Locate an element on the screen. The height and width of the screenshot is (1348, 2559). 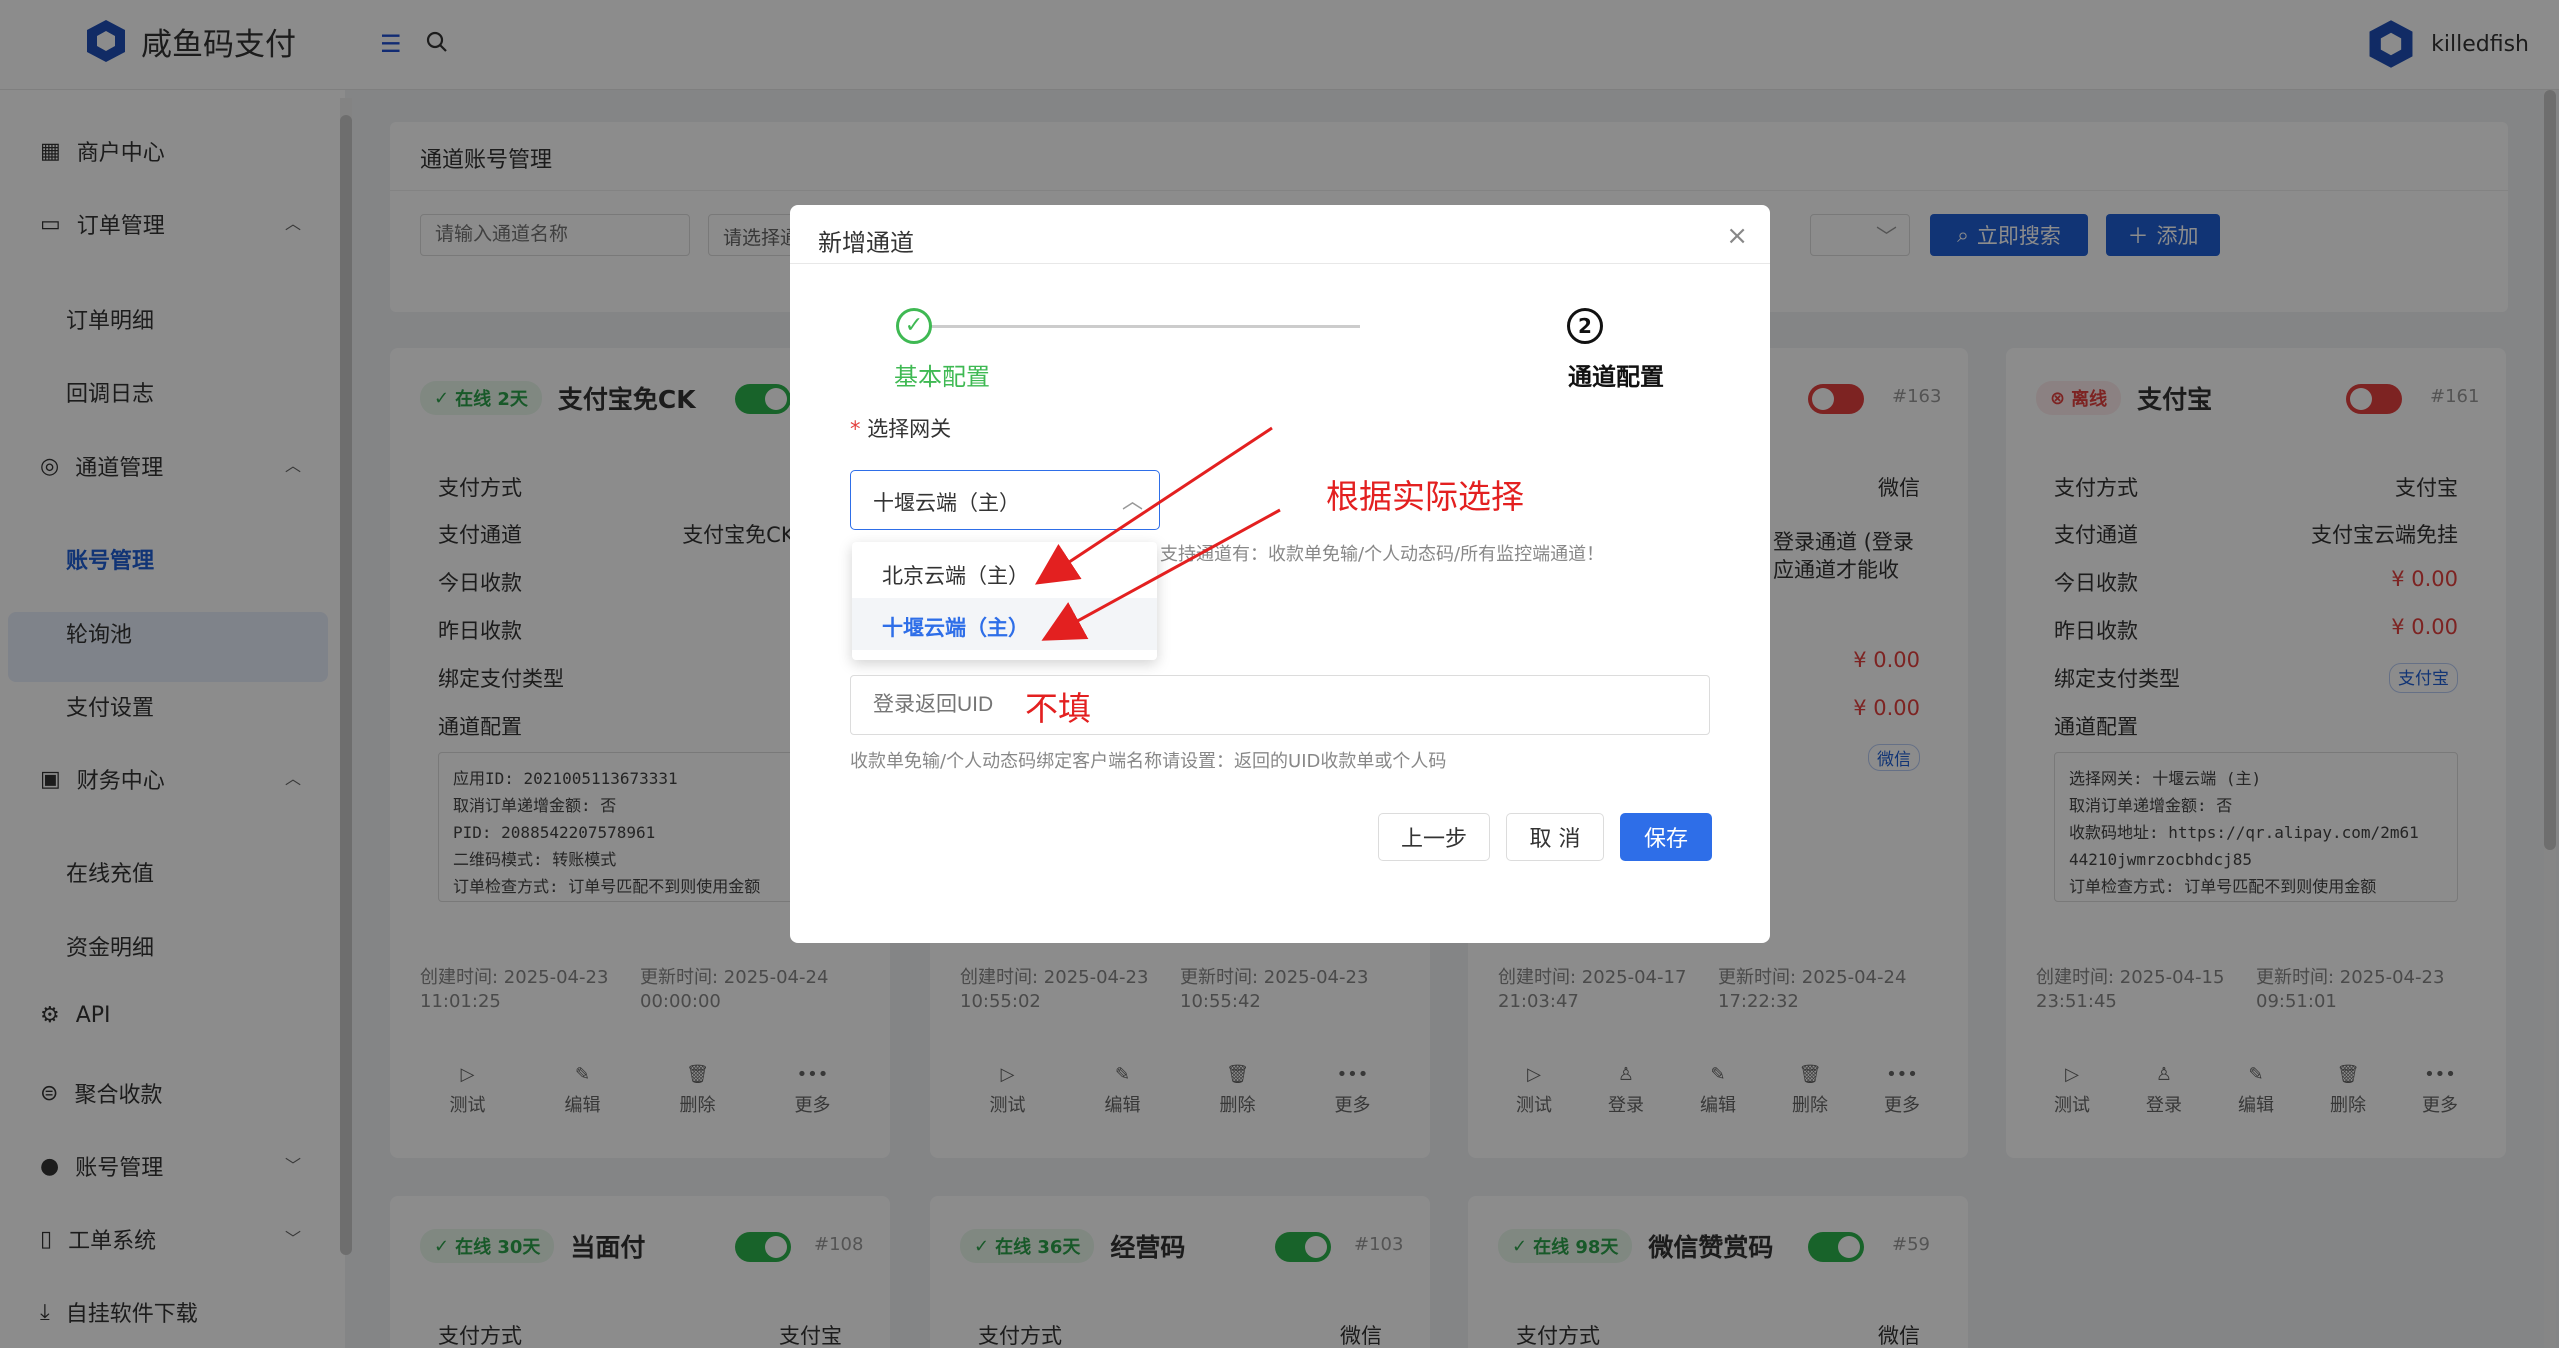
annotation-arrows is located at coordinates (1157, 533).